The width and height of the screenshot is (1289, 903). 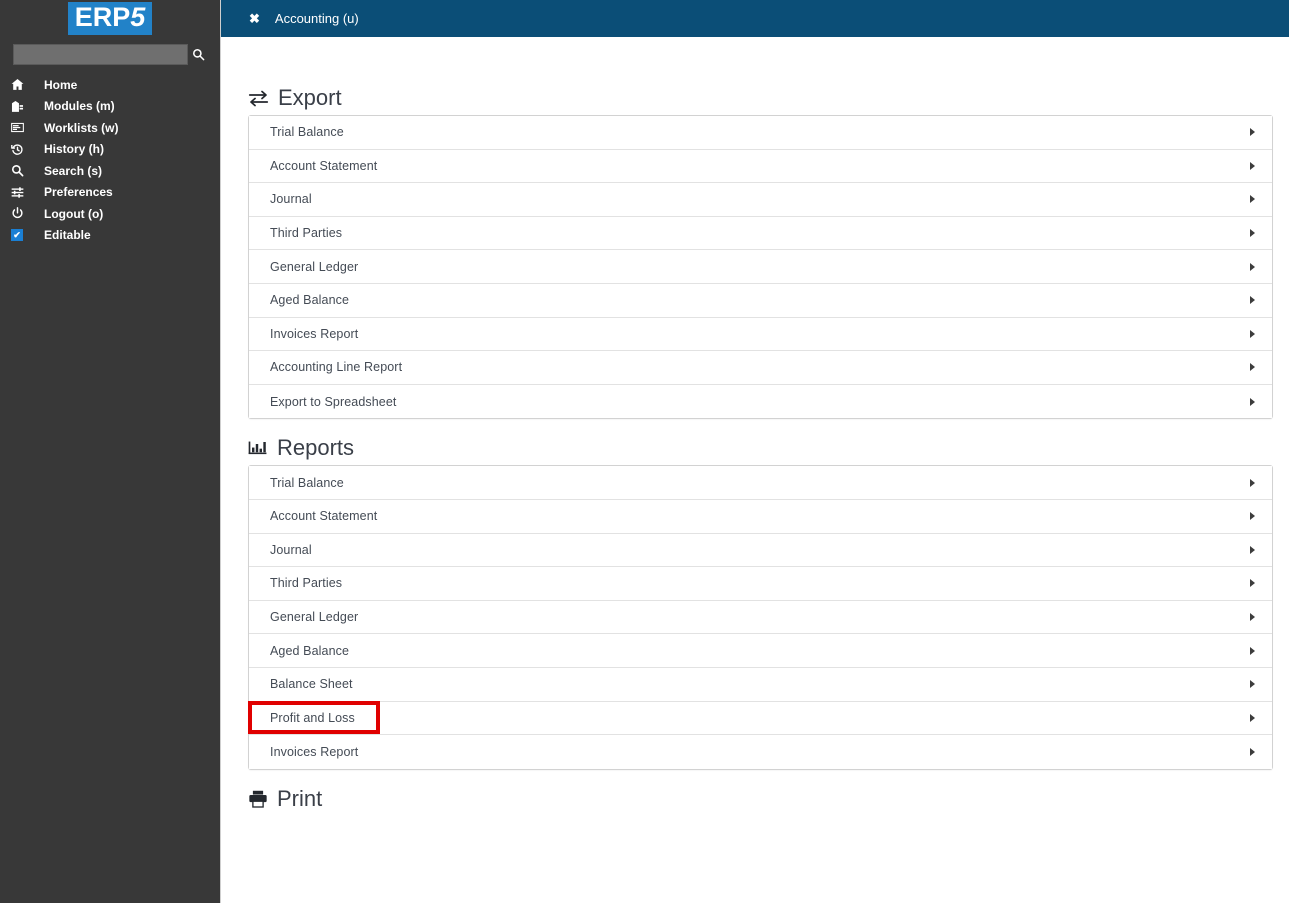 I want to click on sidebar-item-modules: Modules (m), so click(x=110, y=107).